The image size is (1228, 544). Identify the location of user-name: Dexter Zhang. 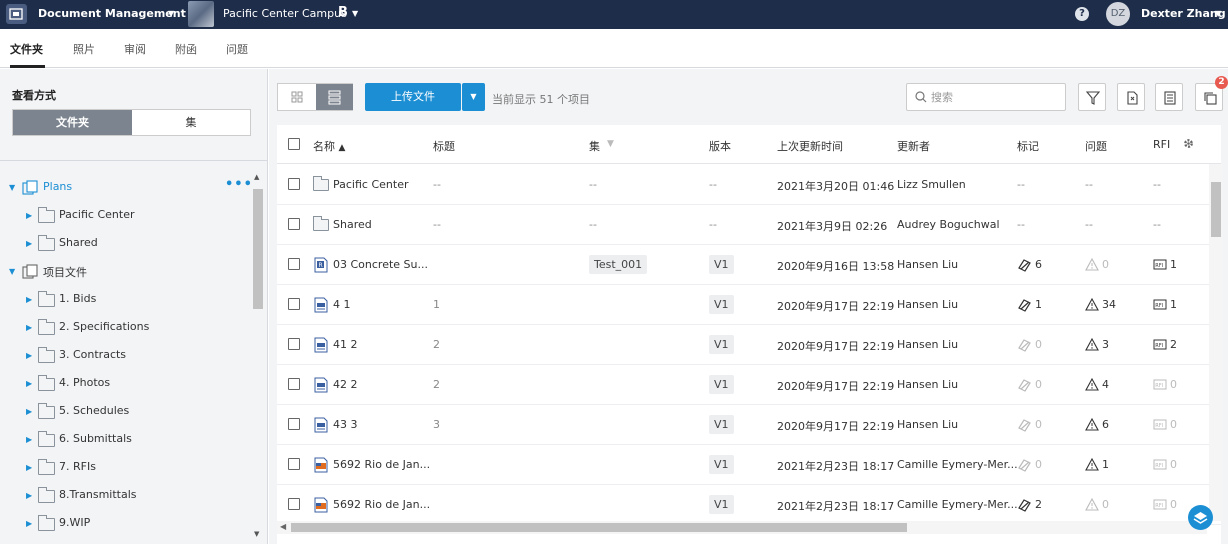
(1183, 13).